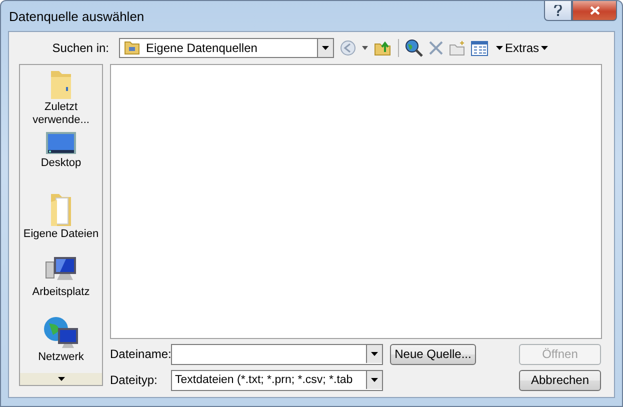 The image size is (623, 407). I want to click on location-dropdown: Eigene Datenquellen, so click(226, 48).